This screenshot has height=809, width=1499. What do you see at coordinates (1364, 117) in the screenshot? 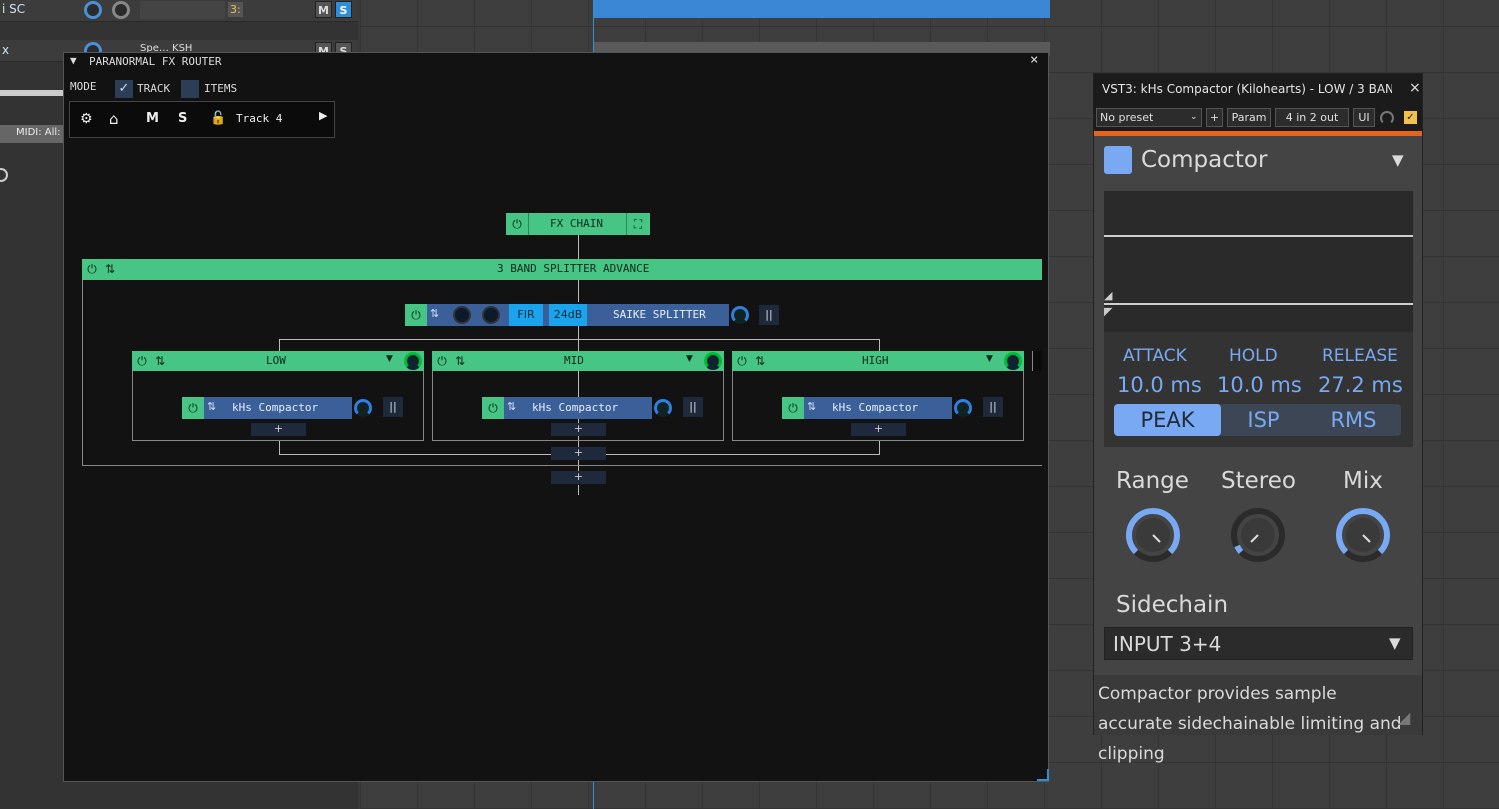
I see `ui-button: UI` at bounding box center [1364, 117].